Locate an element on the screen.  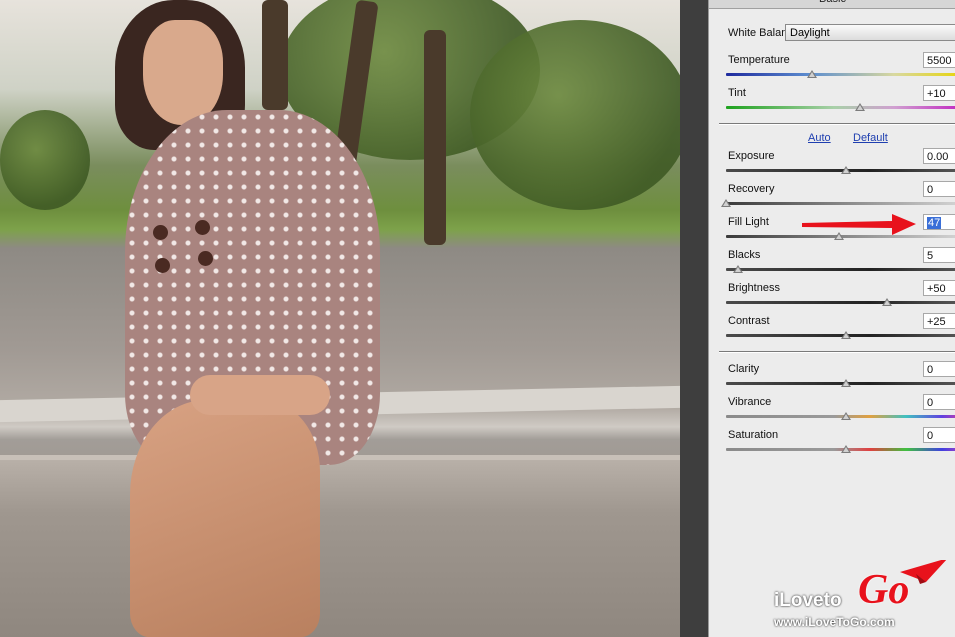
vibrance-value: 0 is located at coordinates (939, 402).